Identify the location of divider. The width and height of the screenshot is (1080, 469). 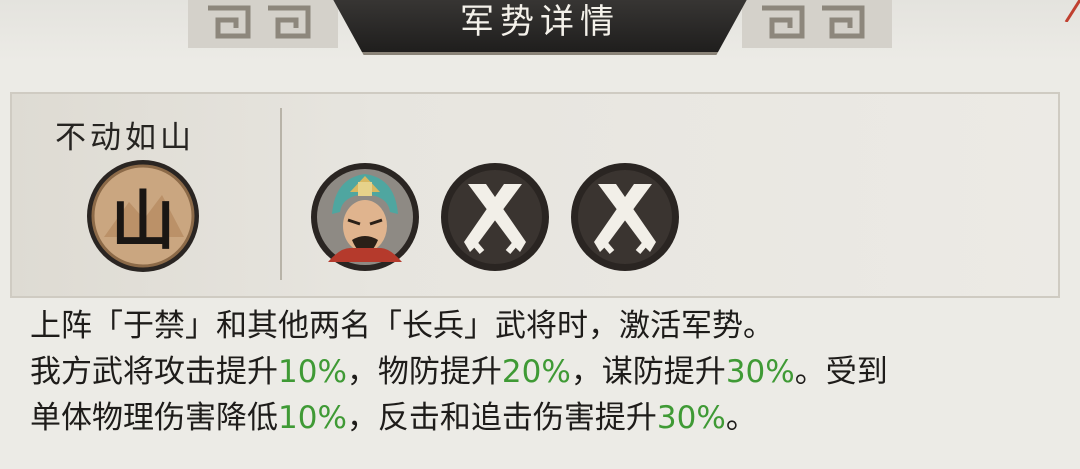
(281, 194).